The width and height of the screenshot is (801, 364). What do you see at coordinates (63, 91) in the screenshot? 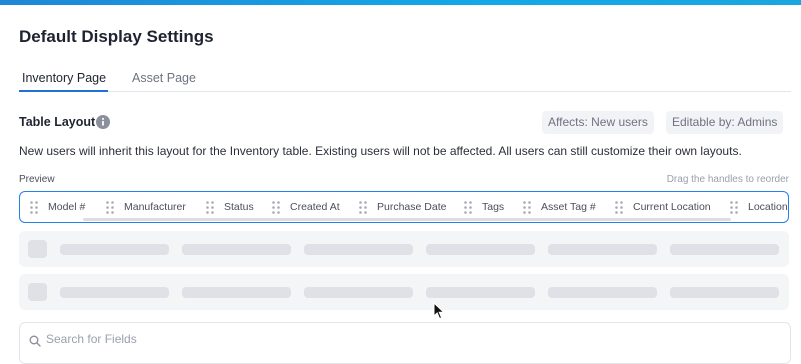
I see `active-tab-indicator` at bounding box center [63, 91].